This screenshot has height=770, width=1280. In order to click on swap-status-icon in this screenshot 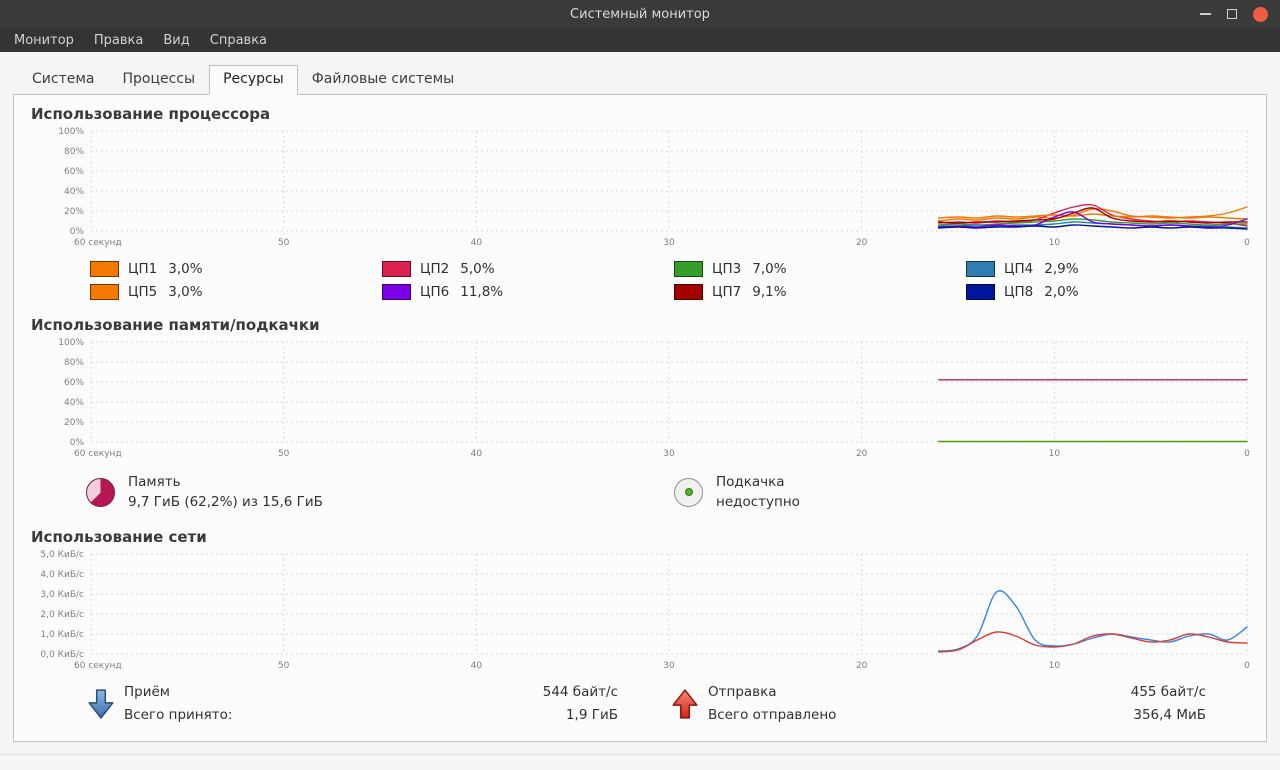, I will do `click(688, 492)`.